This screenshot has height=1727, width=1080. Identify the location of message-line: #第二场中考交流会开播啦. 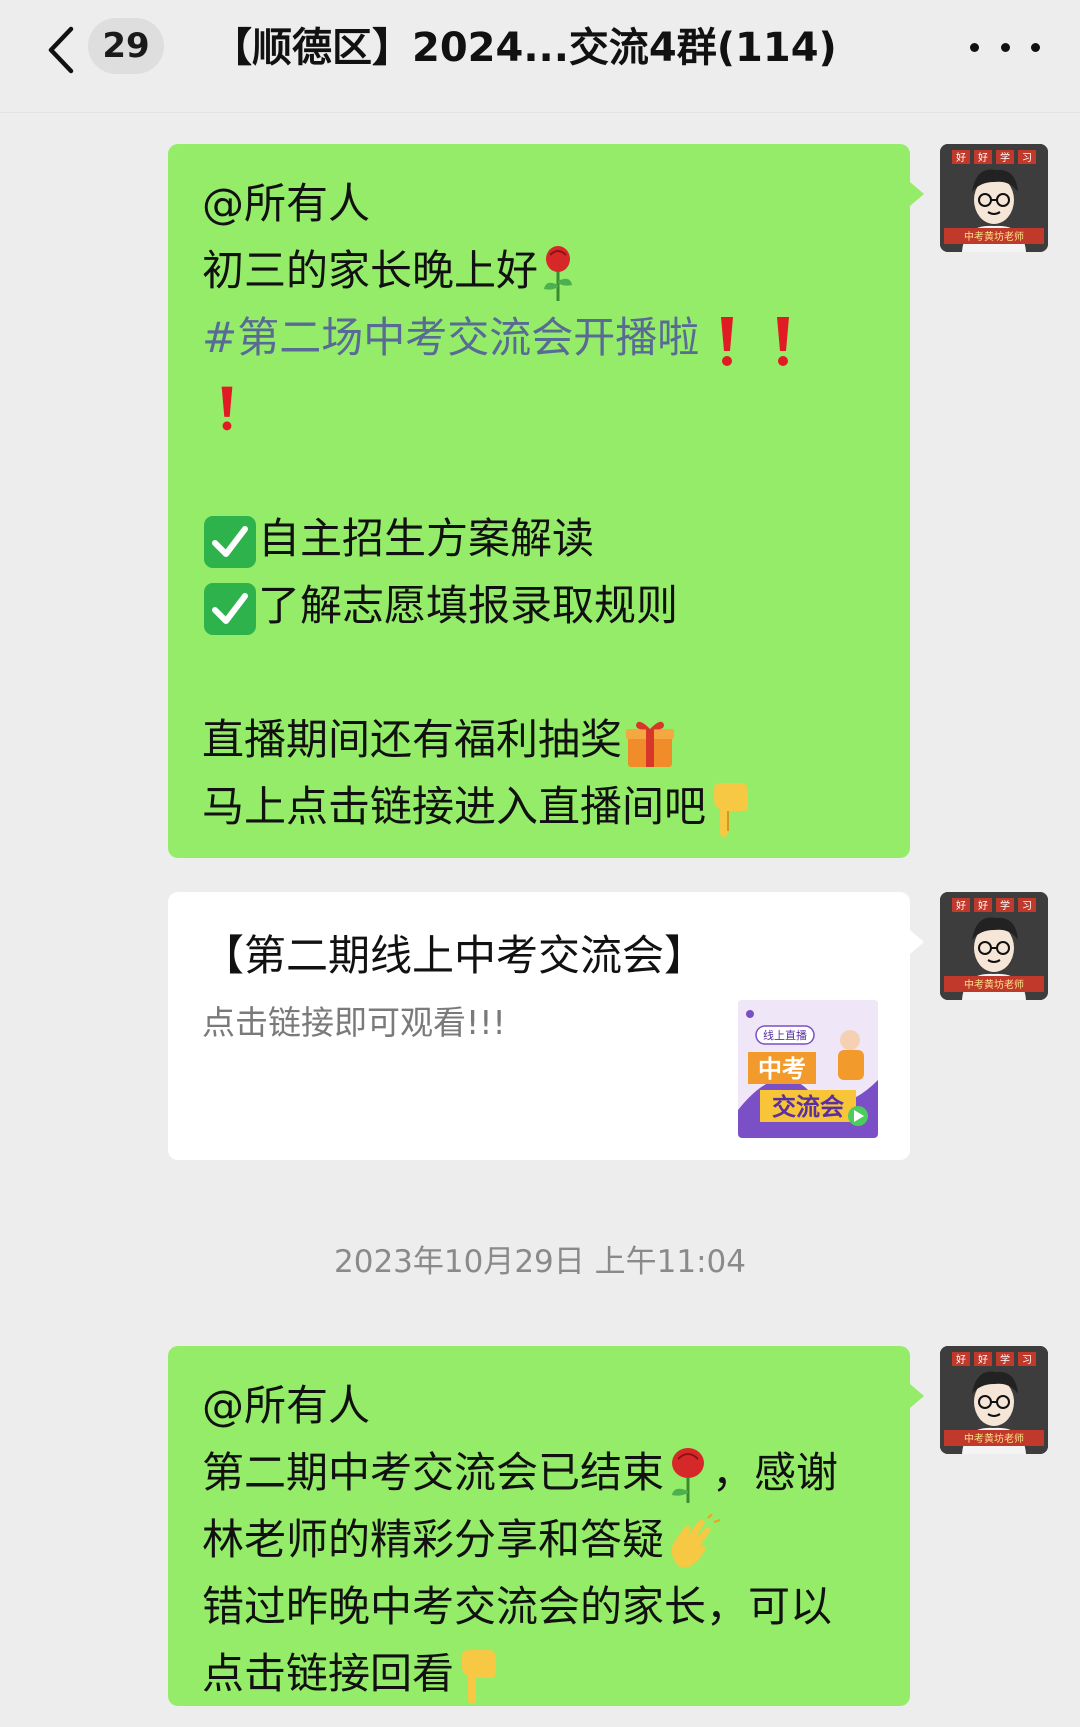
(540, 337).